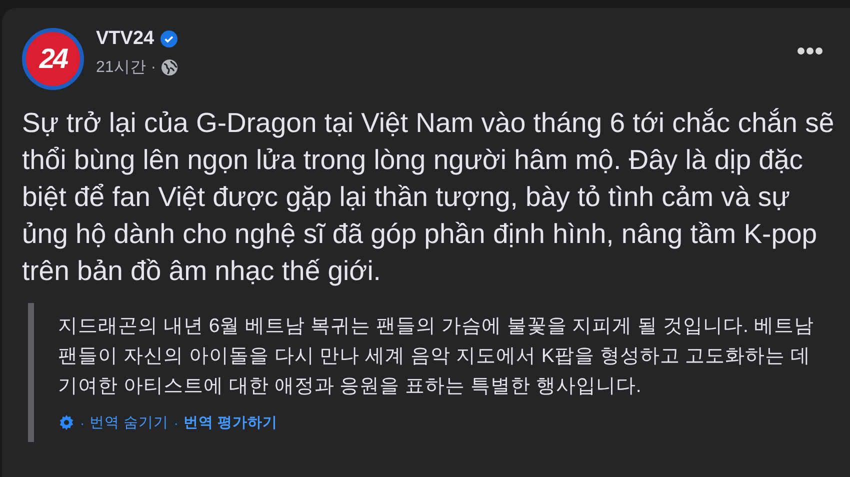  I want to click on translation-link: 번역 숨기기, so click(129, 422).